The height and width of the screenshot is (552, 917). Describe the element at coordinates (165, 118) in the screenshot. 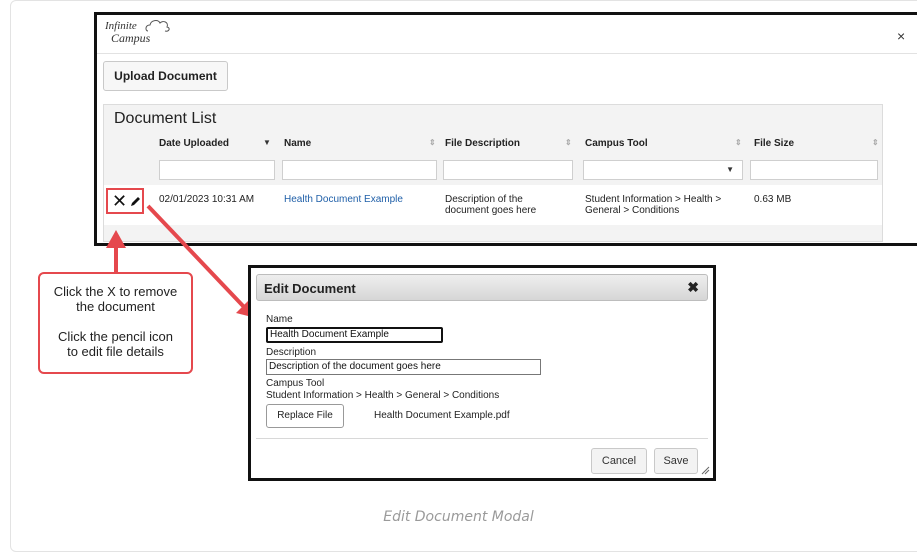

I see `document-list-title: Document List` at that location.